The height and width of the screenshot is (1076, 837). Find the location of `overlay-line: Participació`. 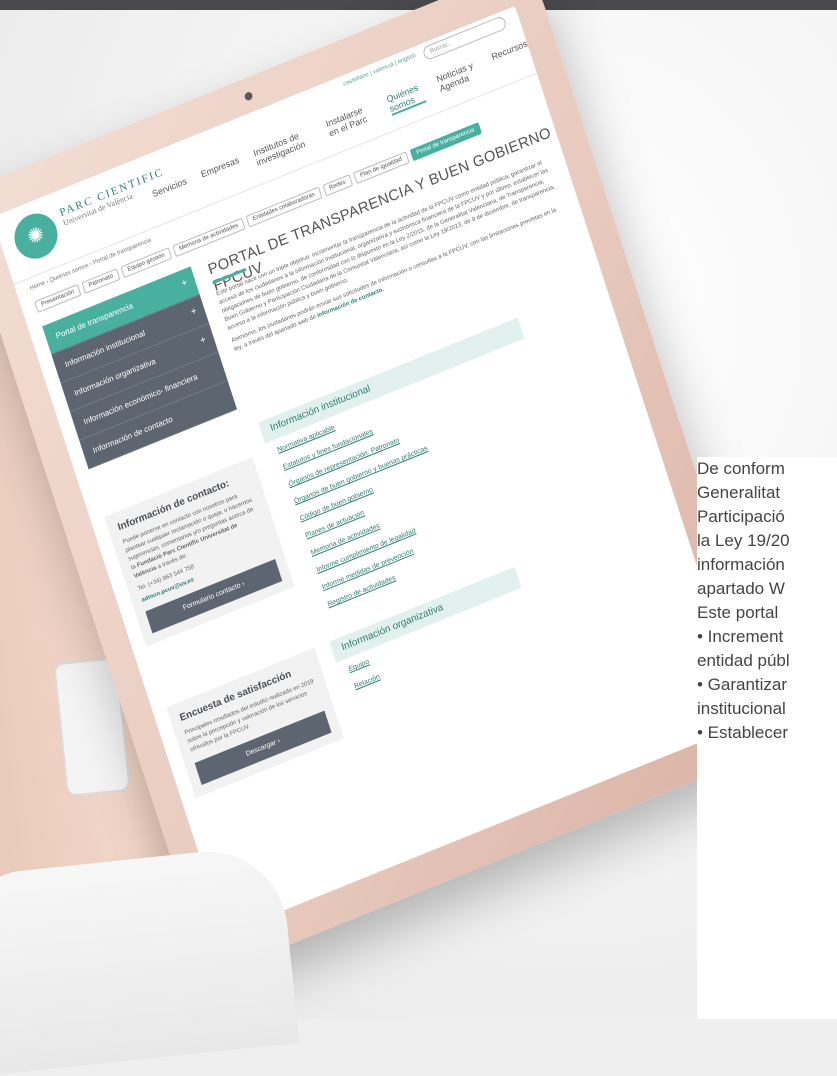

overlay-line: Participació is located at coordinates (741, 516).